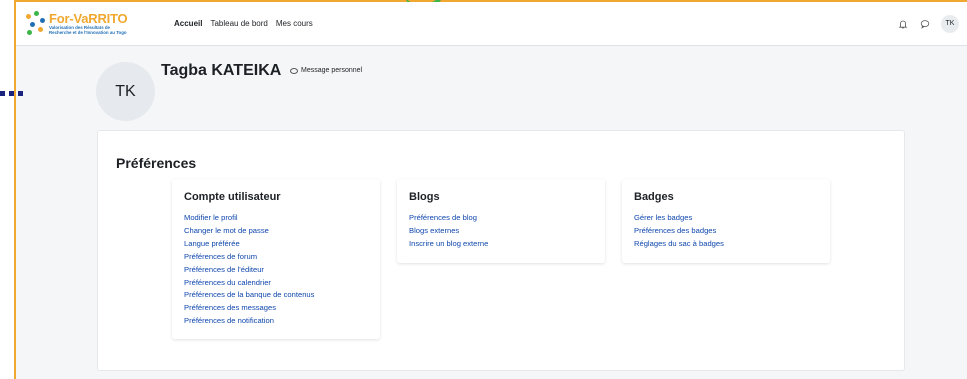 The width and height of the screenshot is (967, 379). I want to click on link-reglages-sac-badges: Réglages du sac à badges, so click(726, 244).